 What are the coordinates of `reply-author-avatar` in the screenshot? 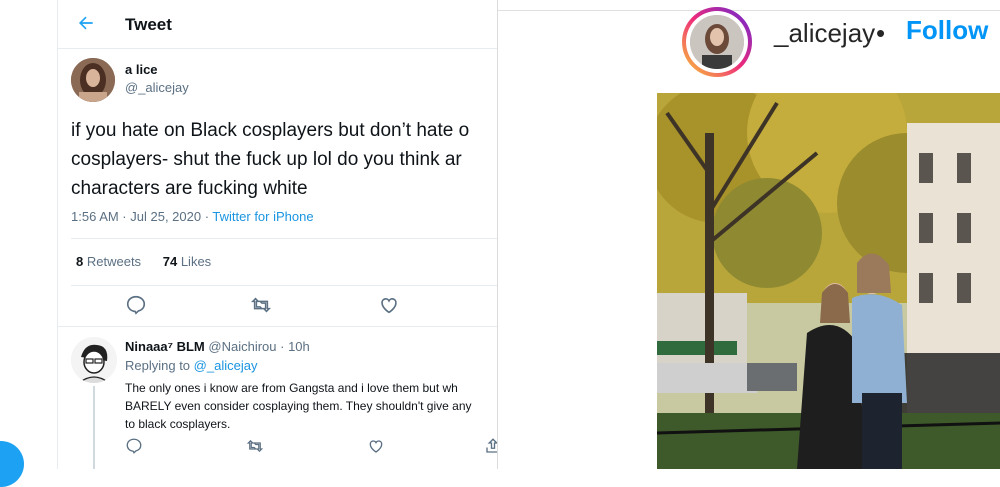 It's located at (94, 360).